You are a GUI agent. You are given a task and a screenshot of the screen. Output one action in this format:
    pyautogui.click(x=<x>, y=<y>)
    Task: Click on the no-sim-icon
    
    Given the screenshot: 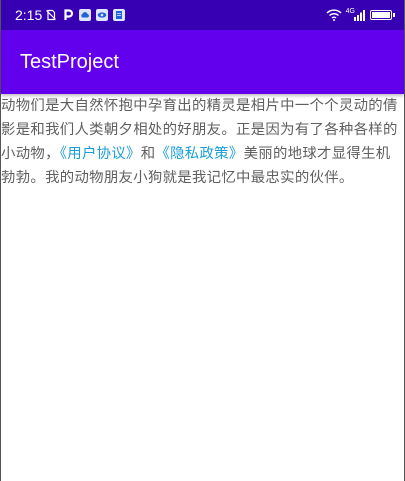 What is the action you would take?
    pyautogui.click(x=51, y=15)
    